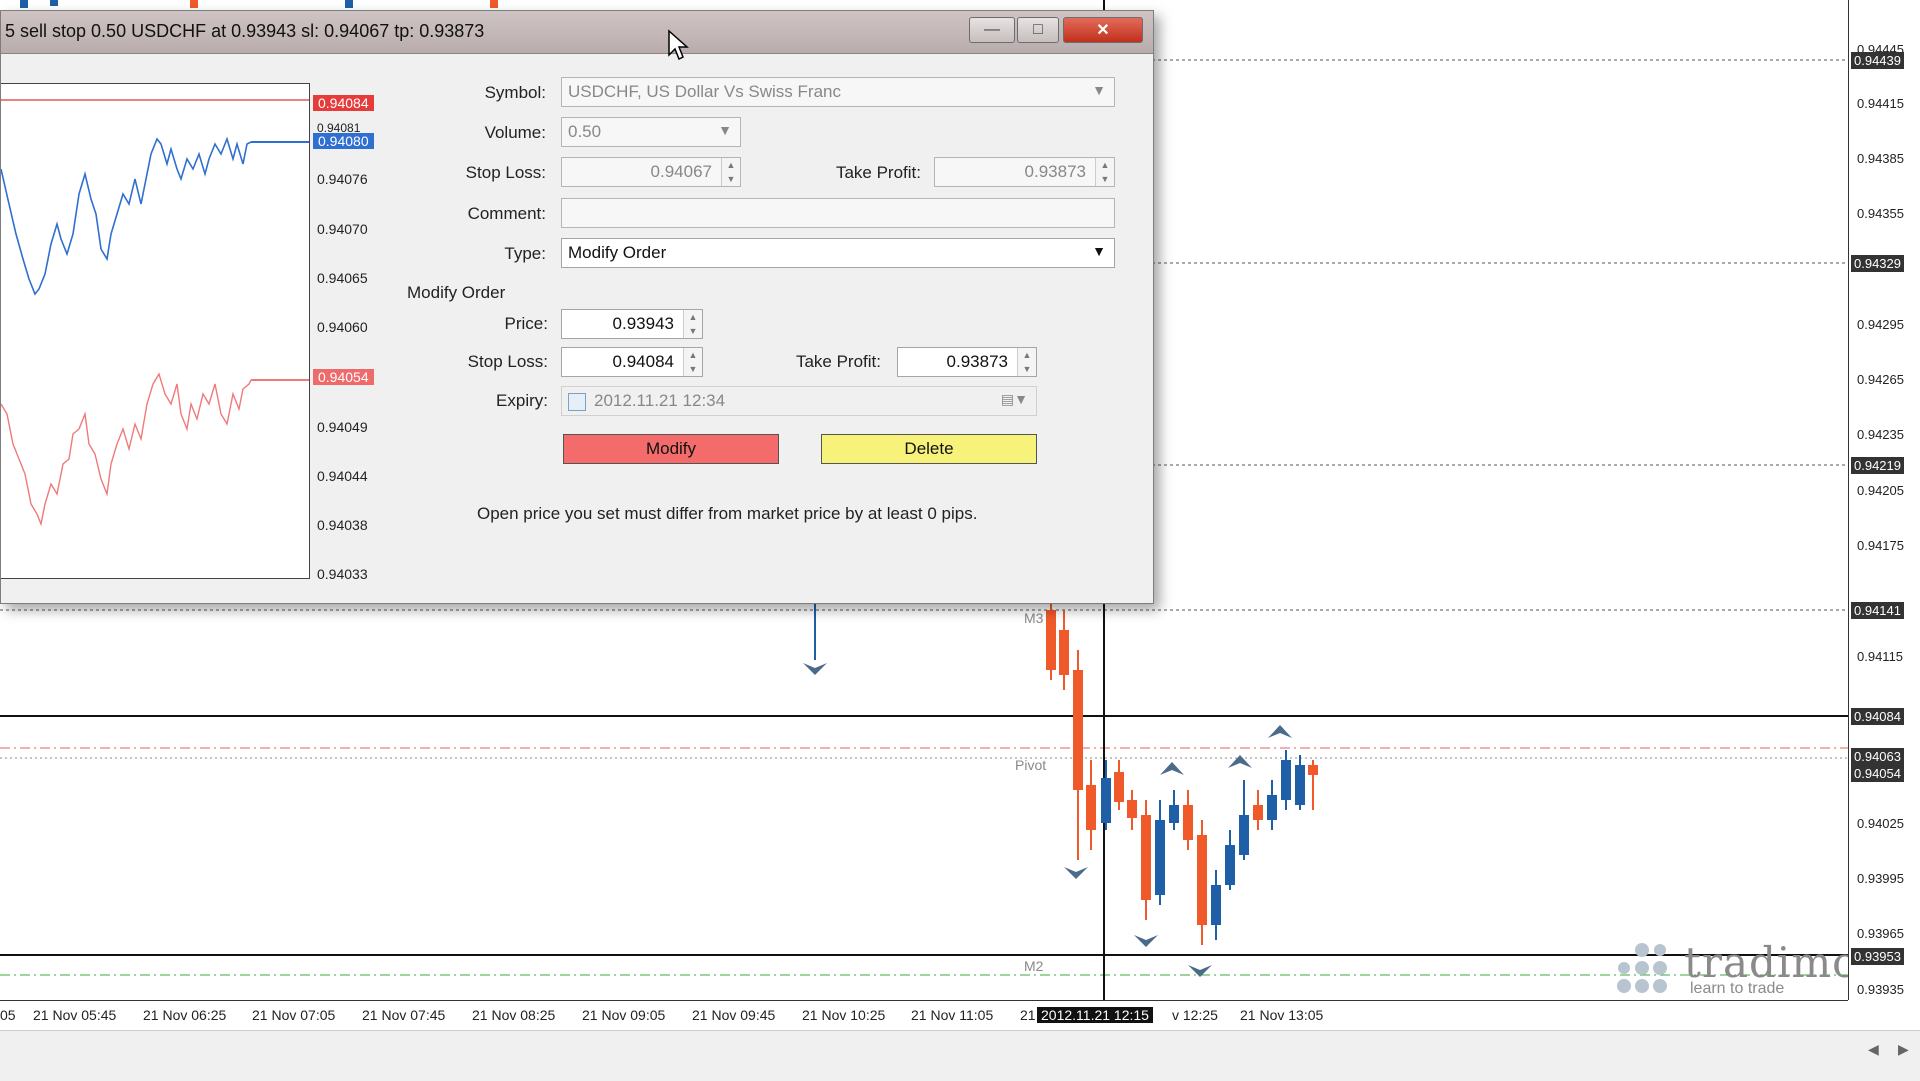  What do you see at coordinates (838, 253) in the screenshot?
I see `type-select: Modify Order ▼` at bounding box center [838, 253].